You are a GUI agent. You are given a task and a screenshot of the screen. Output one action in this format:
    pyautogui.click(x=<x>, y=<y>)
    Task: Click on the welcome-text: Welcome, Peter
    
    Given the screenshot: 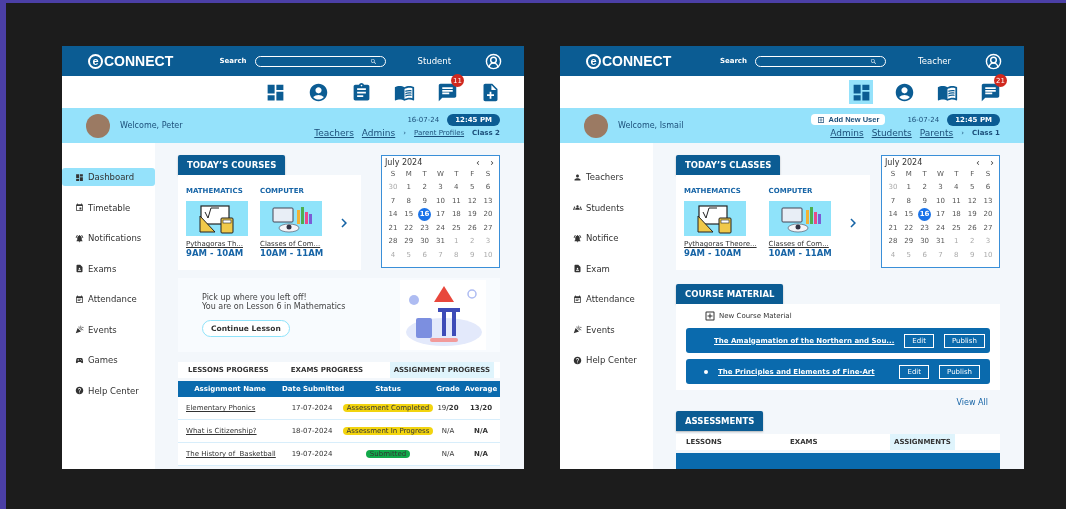 What is the action you would take?
    pyautogui.click(x=151, y=125)
    